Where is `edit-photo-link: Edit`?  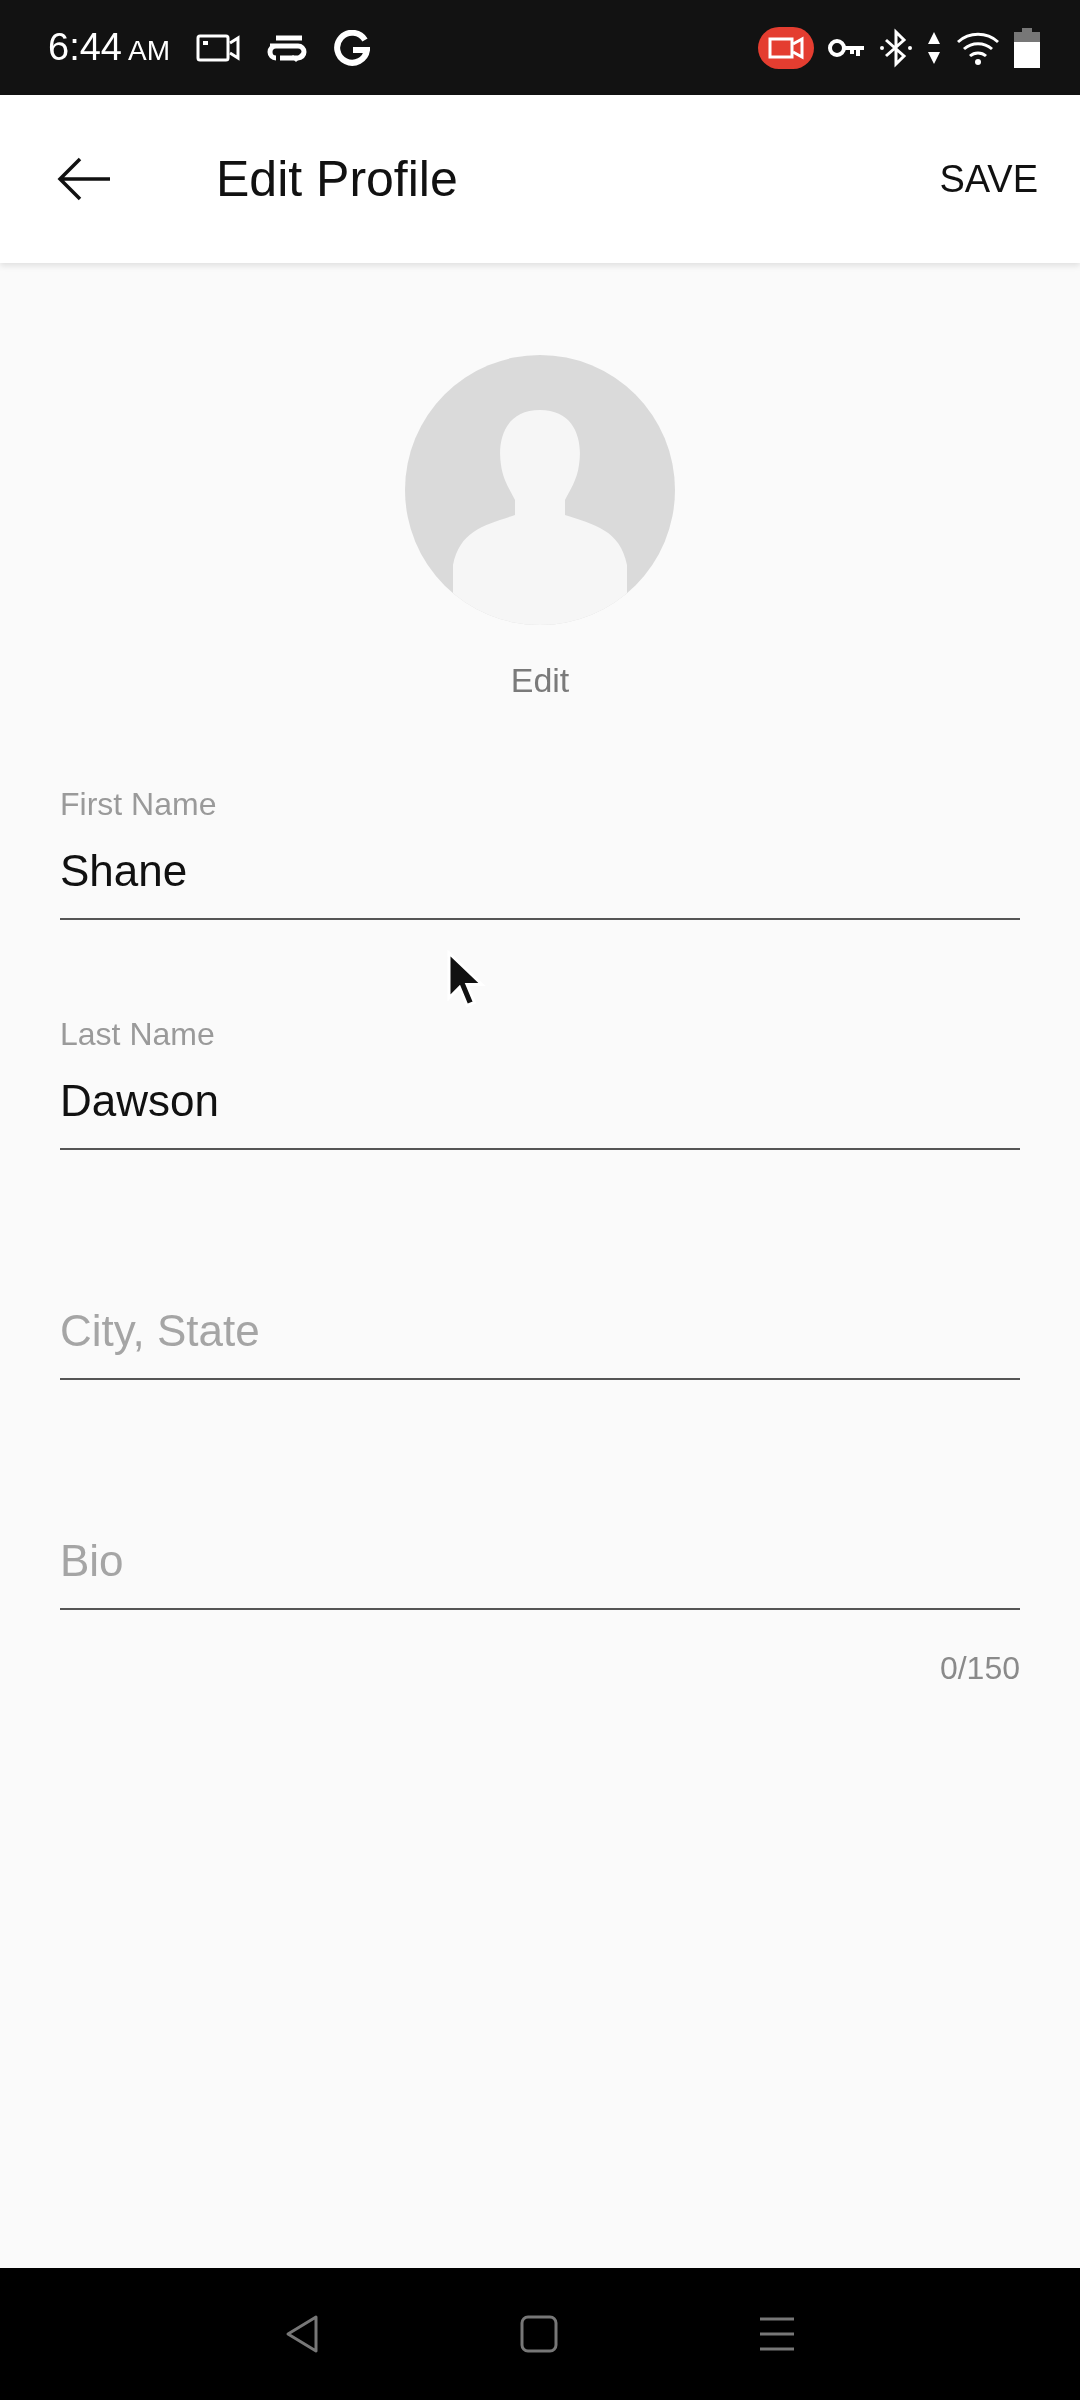 edit-photo-link: Edit is located at coordinates (540, 680).